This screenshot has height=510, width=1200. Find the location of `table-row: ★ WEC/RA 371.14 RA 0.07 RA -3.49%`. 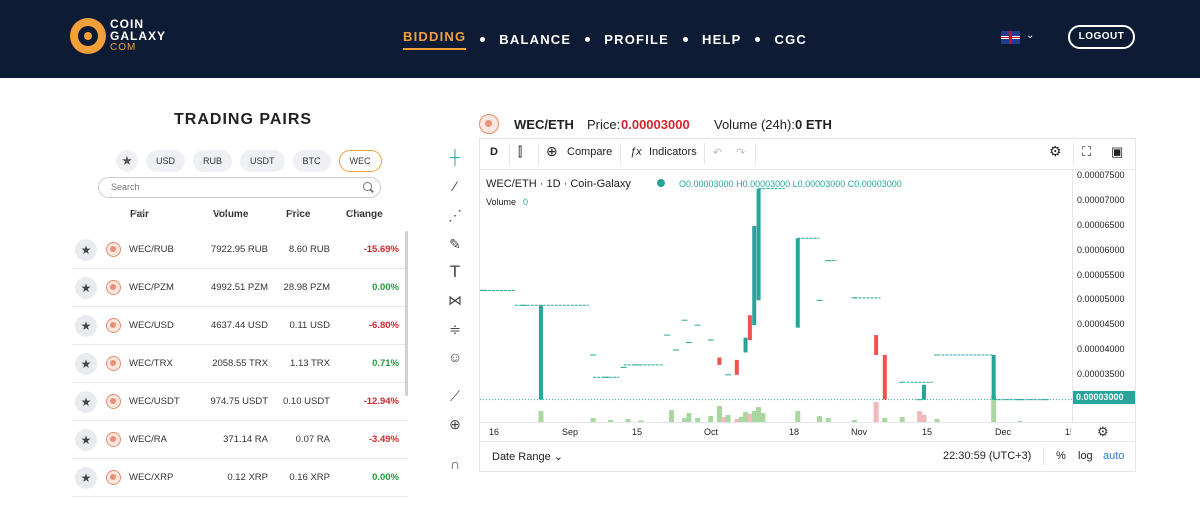

table-row: ★ WEC/RA 371.14 RA 0.07 RA -3.49% is located at coordinates (240, 440).